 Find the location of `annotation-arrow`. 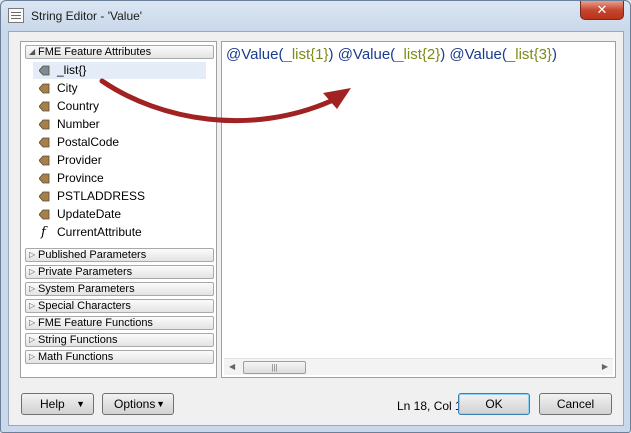

annotation-arrow is located at coordinates (225, 101).